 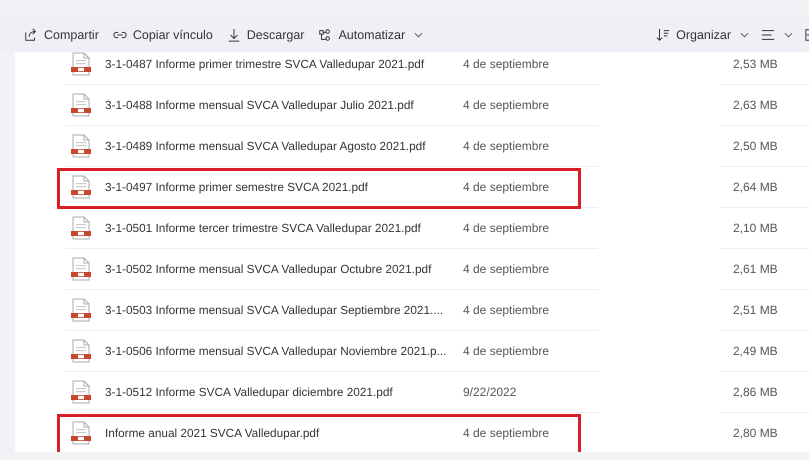 I want to click on file-size: 2,63 MB, so click(x=755, y=105).